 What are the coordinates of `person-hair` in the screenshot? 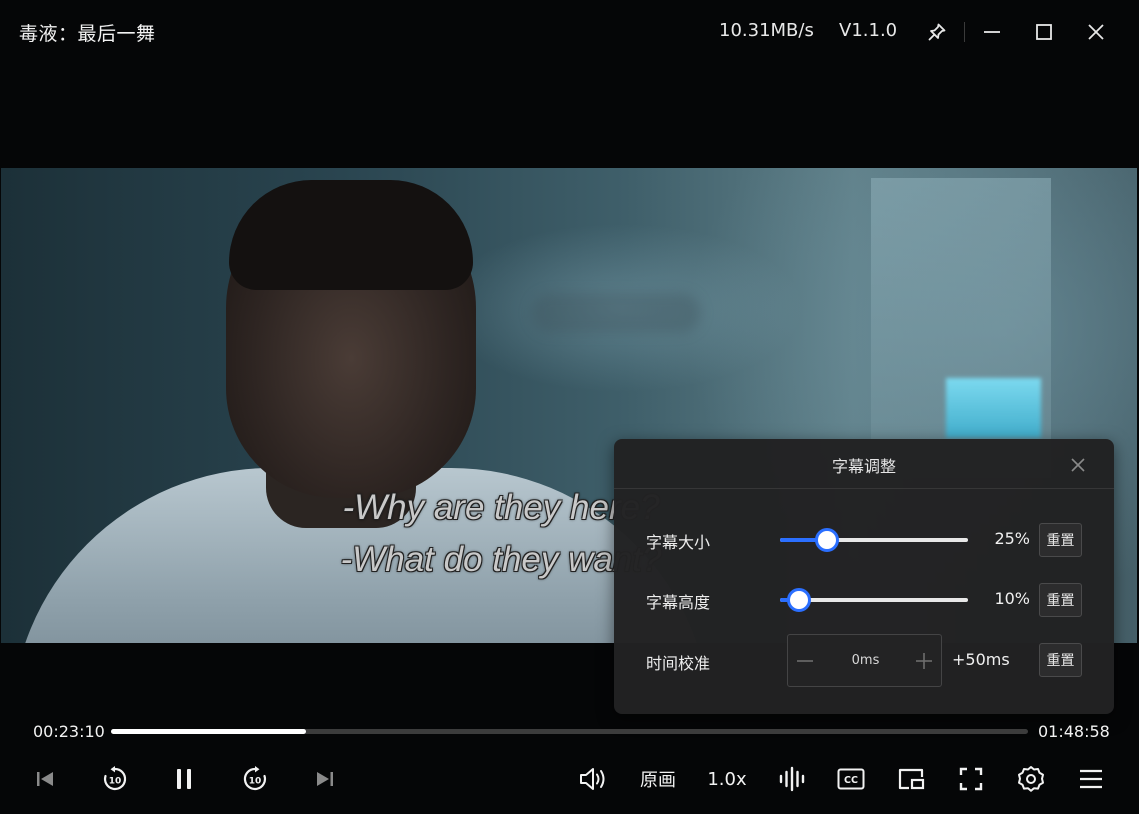 It's located at (351, 235).